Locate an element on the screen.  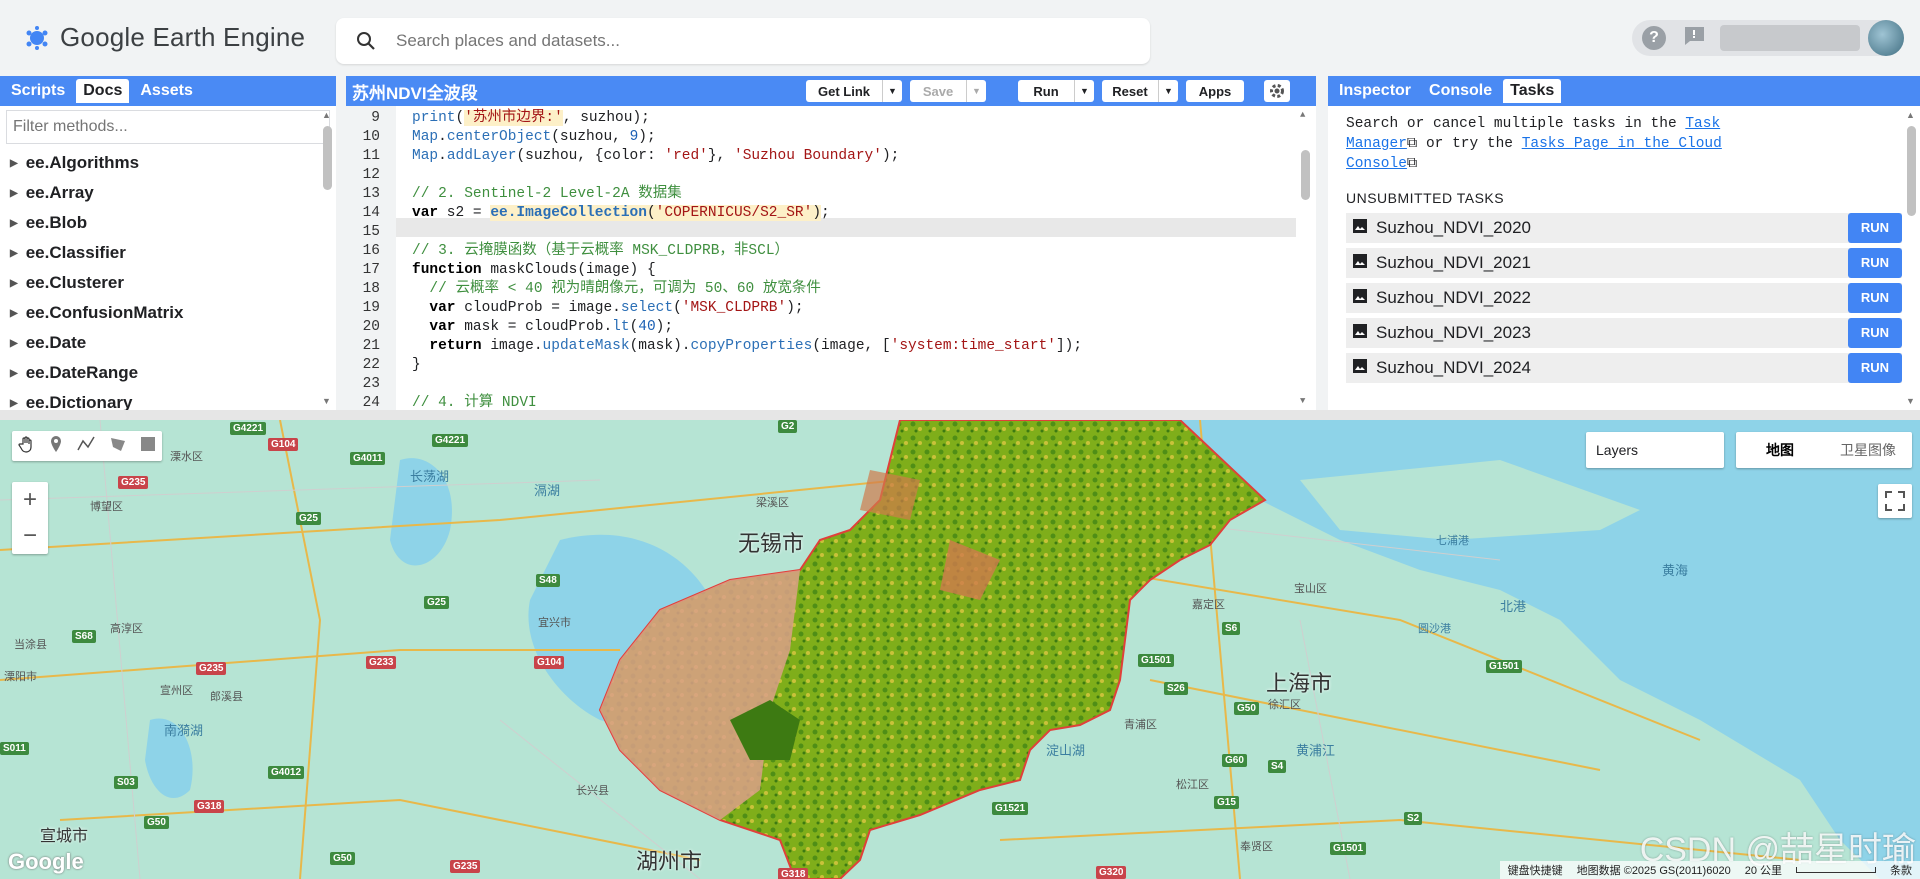
city-label: 宣城市 is located at coordinates (64, 836).